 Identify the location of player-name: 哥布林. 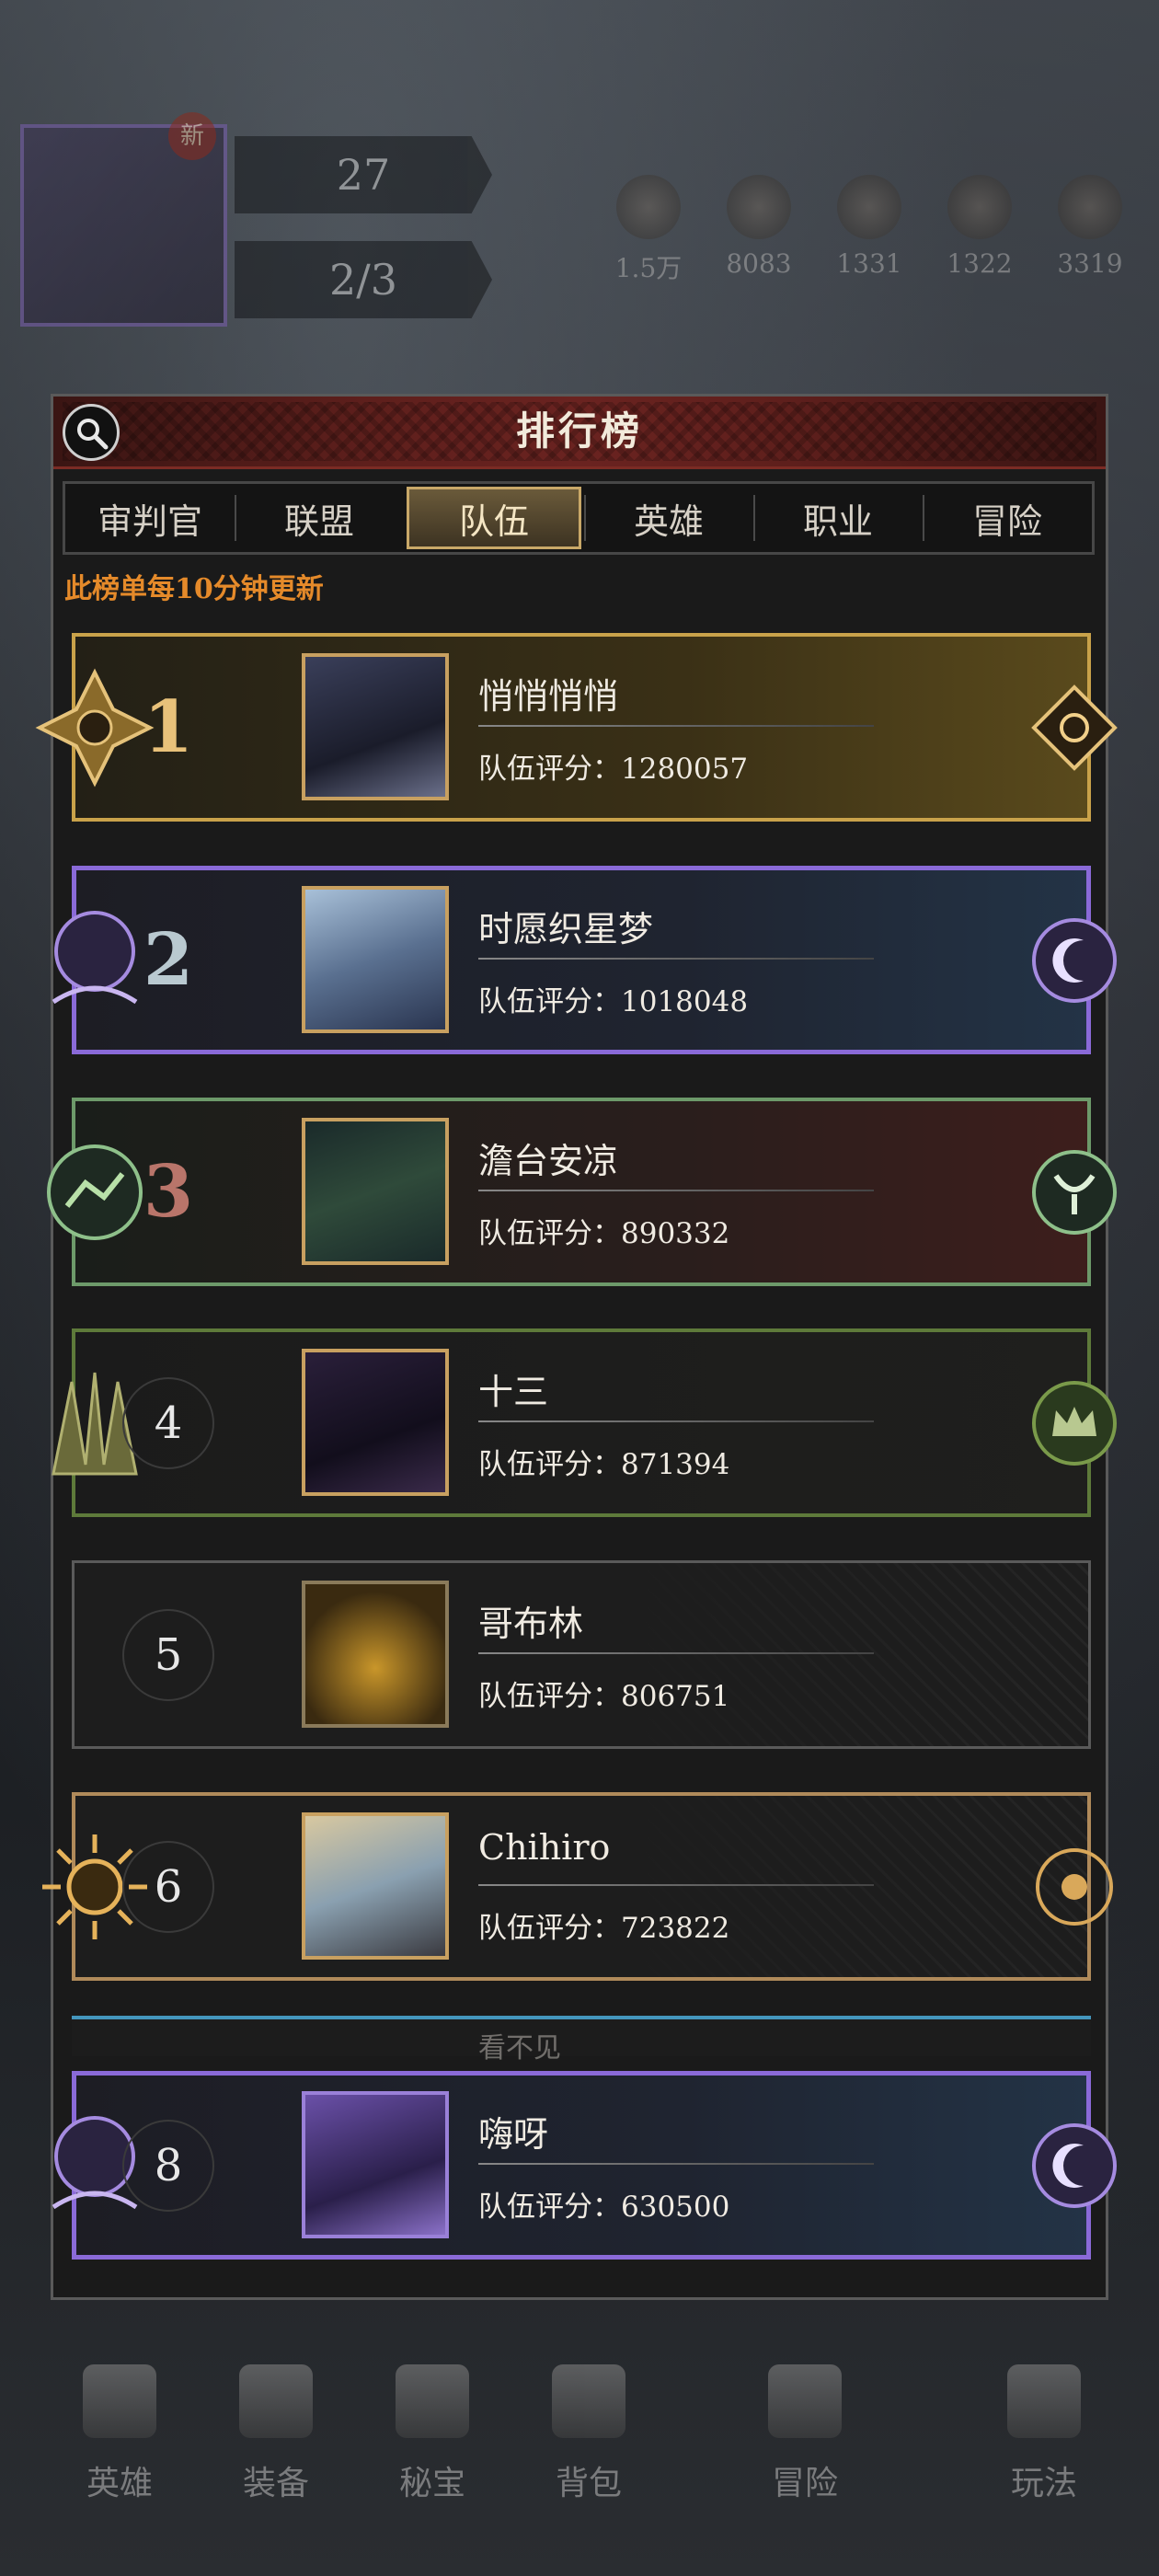
(531, 1624).